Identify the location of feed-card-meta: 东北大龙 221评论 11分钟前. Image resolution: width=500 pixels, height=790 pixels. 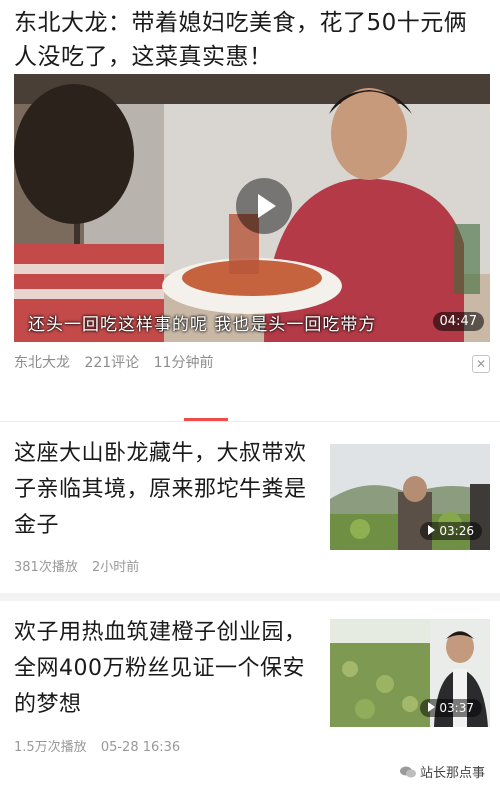
(118, 362).